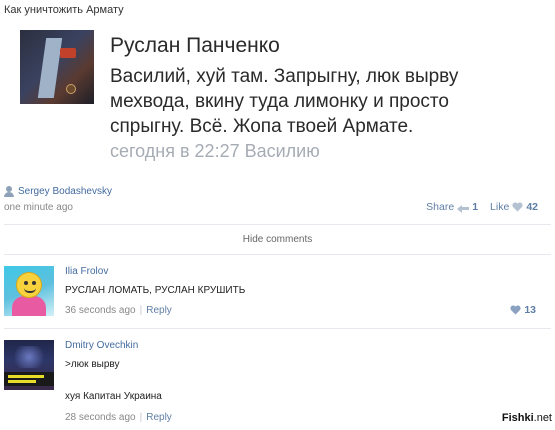 The image size is (555, 430). What do you see at coordinates (500, 207) in the screenshot?
I see `like-label: Like` at bounding box center [500, 207].